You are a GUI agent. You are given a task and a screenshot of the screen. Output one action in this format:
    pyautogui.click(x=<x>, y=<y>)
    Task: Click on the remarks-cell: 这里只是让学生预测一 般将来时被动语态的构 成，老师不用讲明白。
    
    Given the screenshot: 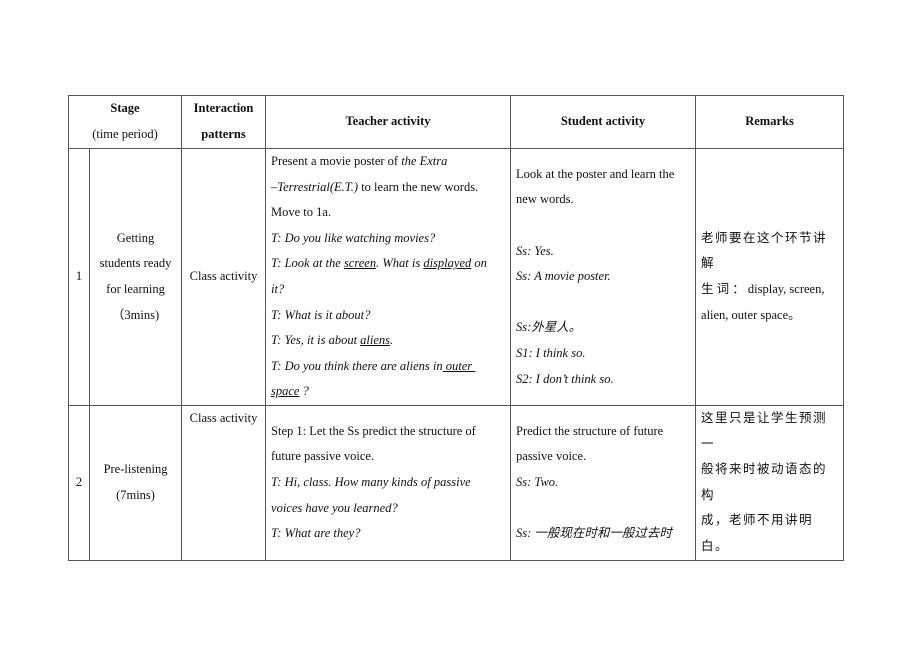 What is the action you would take?
    pyautogui.click(x=770, y=483)
    